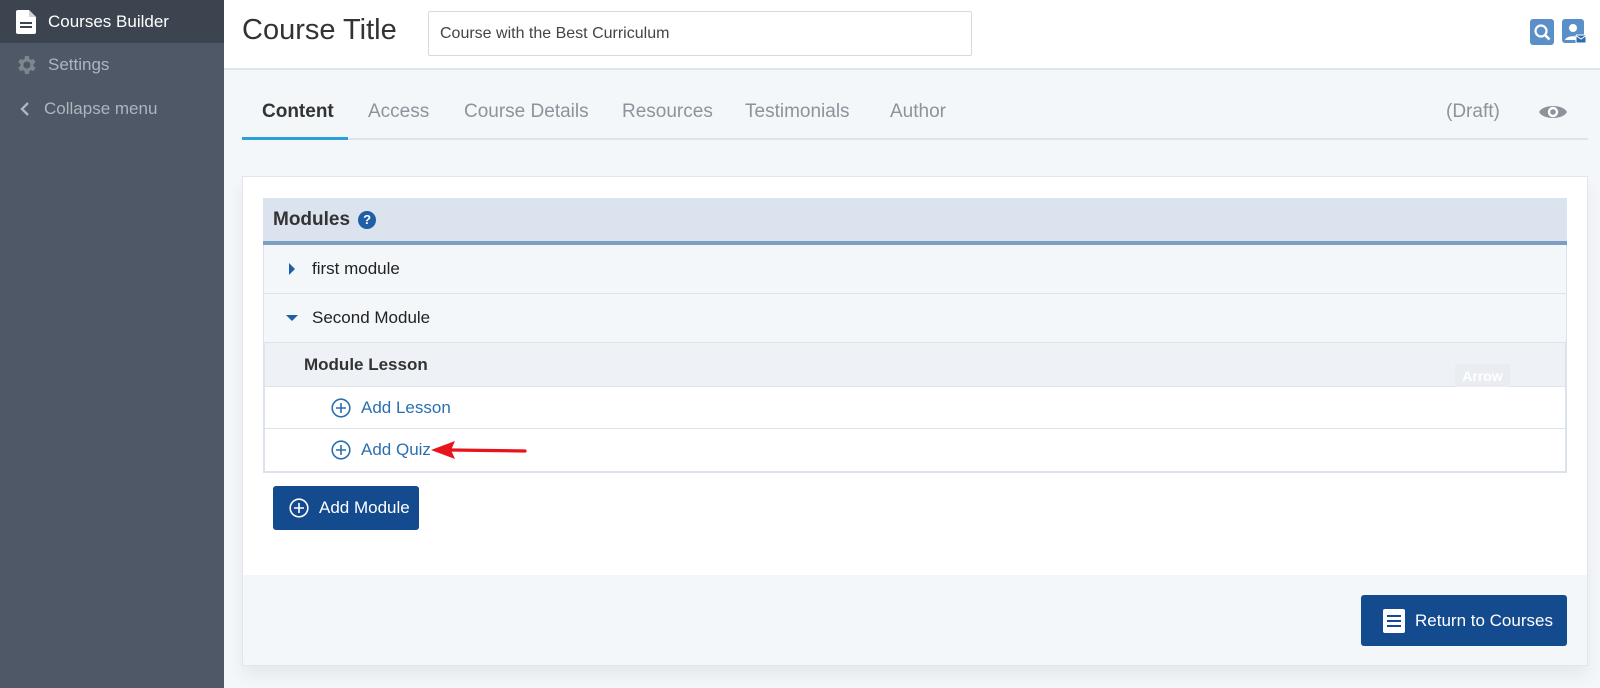 This screenshot has height=688, width=1600. Describe the element at coordinates (700, 33) in the screenshot. I see `course-title-input` at that location.